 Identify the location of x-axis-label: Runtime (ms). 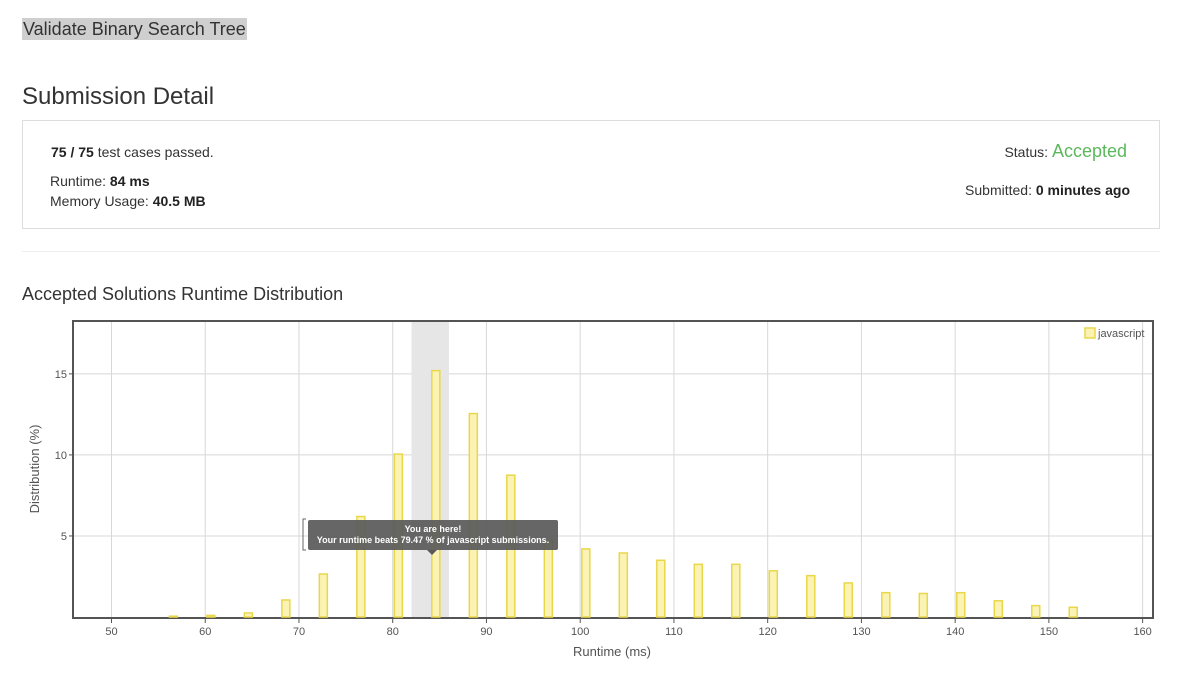
(612, 651).